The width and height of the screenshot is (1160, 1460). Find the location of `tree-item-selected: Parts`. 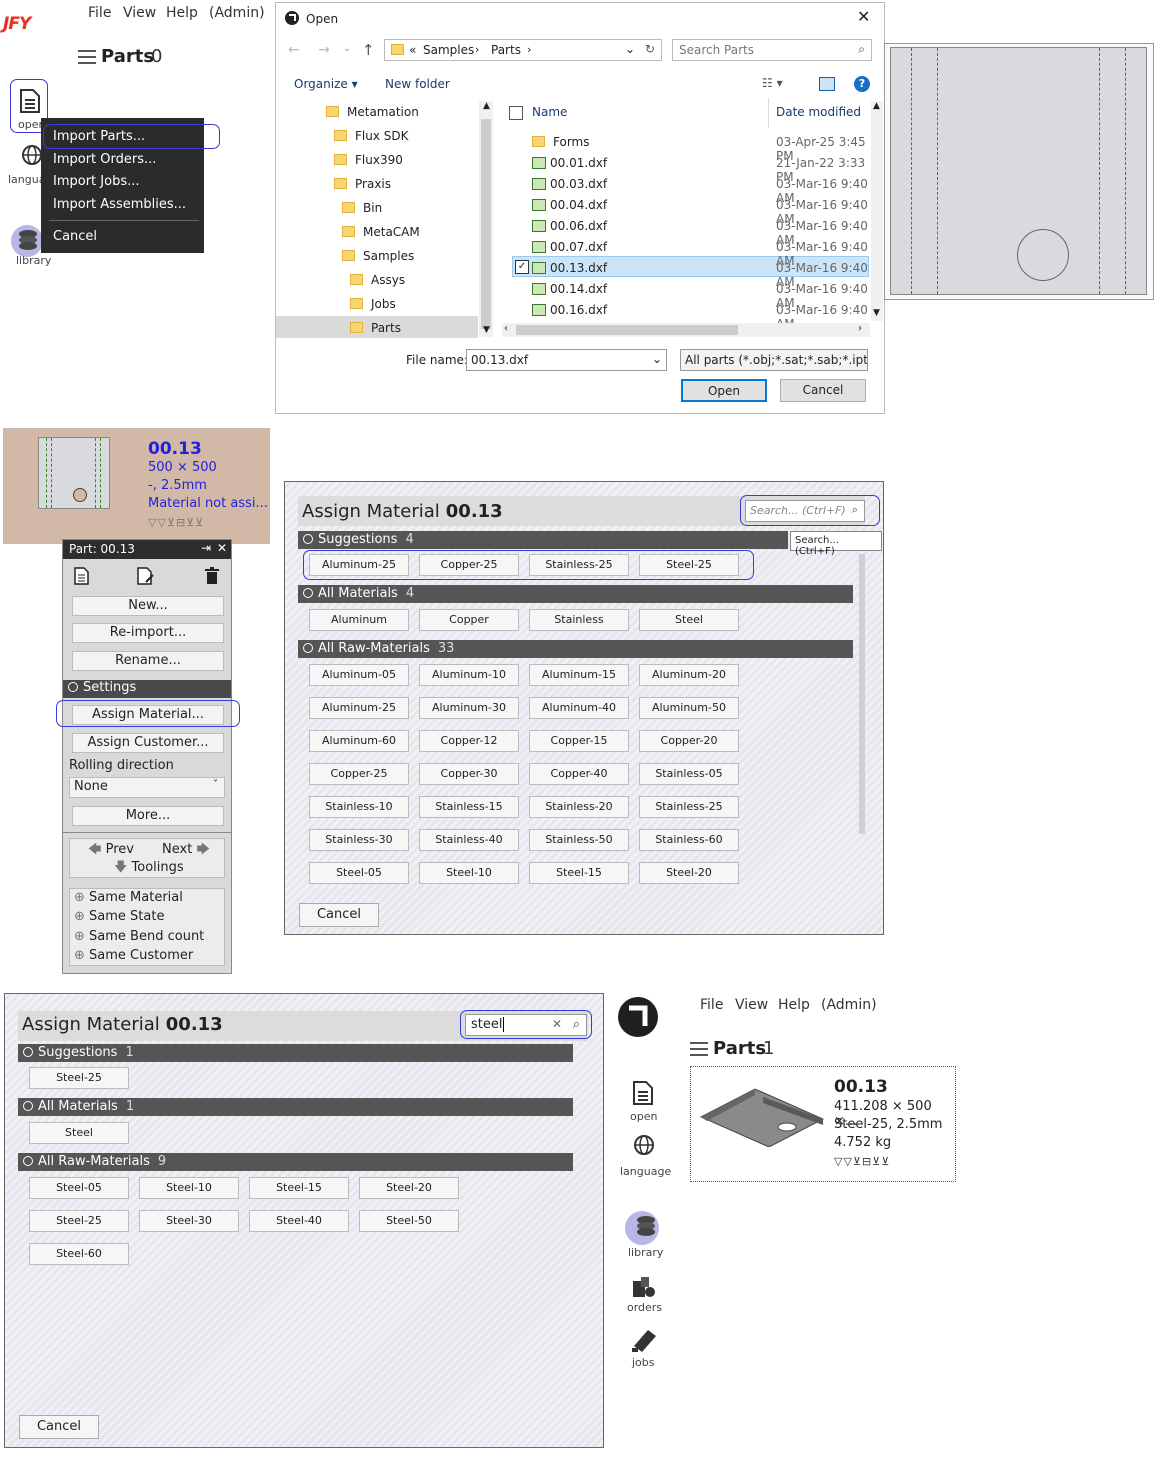

tree-item-selected: Parts is located at coordinates (375, 328).